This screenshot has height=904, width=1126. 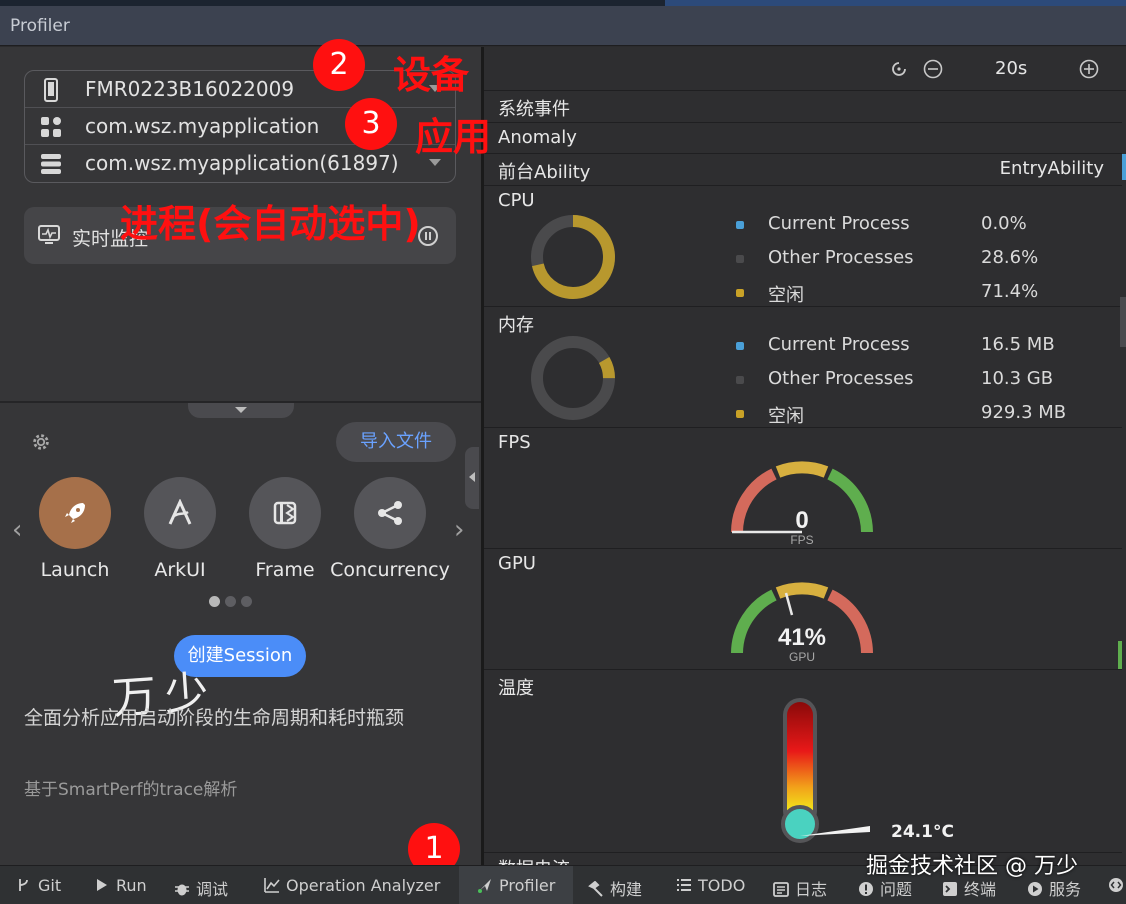 I want to click on tab-git: Git, so click(x=38, y=885).